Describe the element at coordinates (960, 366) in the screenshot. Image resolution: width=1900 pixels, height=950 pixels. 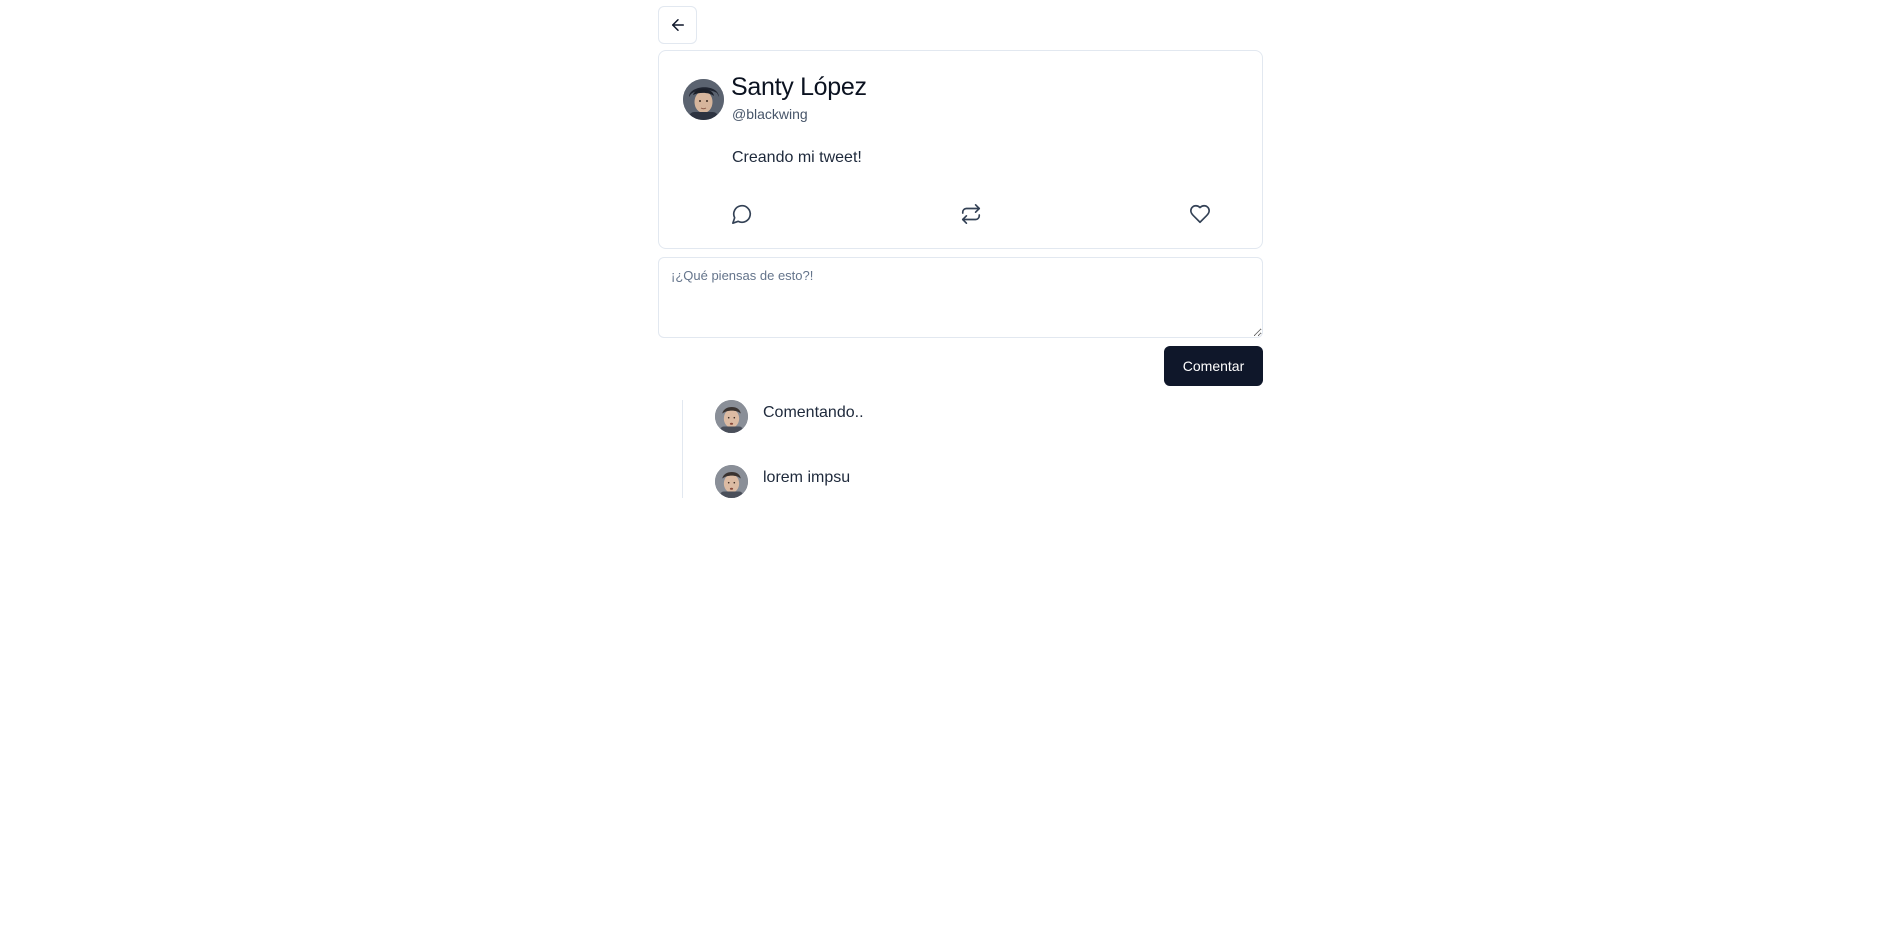
I see `submit-row: Comentar` at that location.